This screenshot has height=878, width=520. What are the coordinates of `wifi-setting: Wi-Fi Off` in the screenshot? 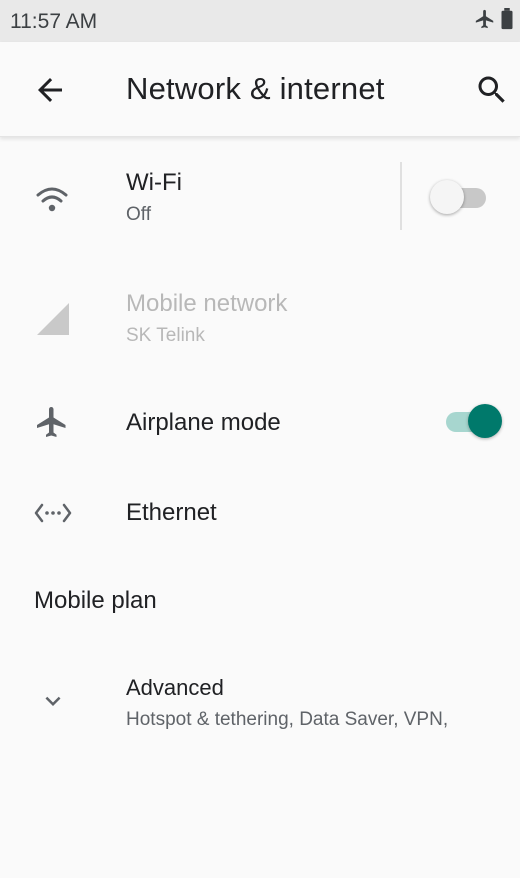 It's located at (260, 204).